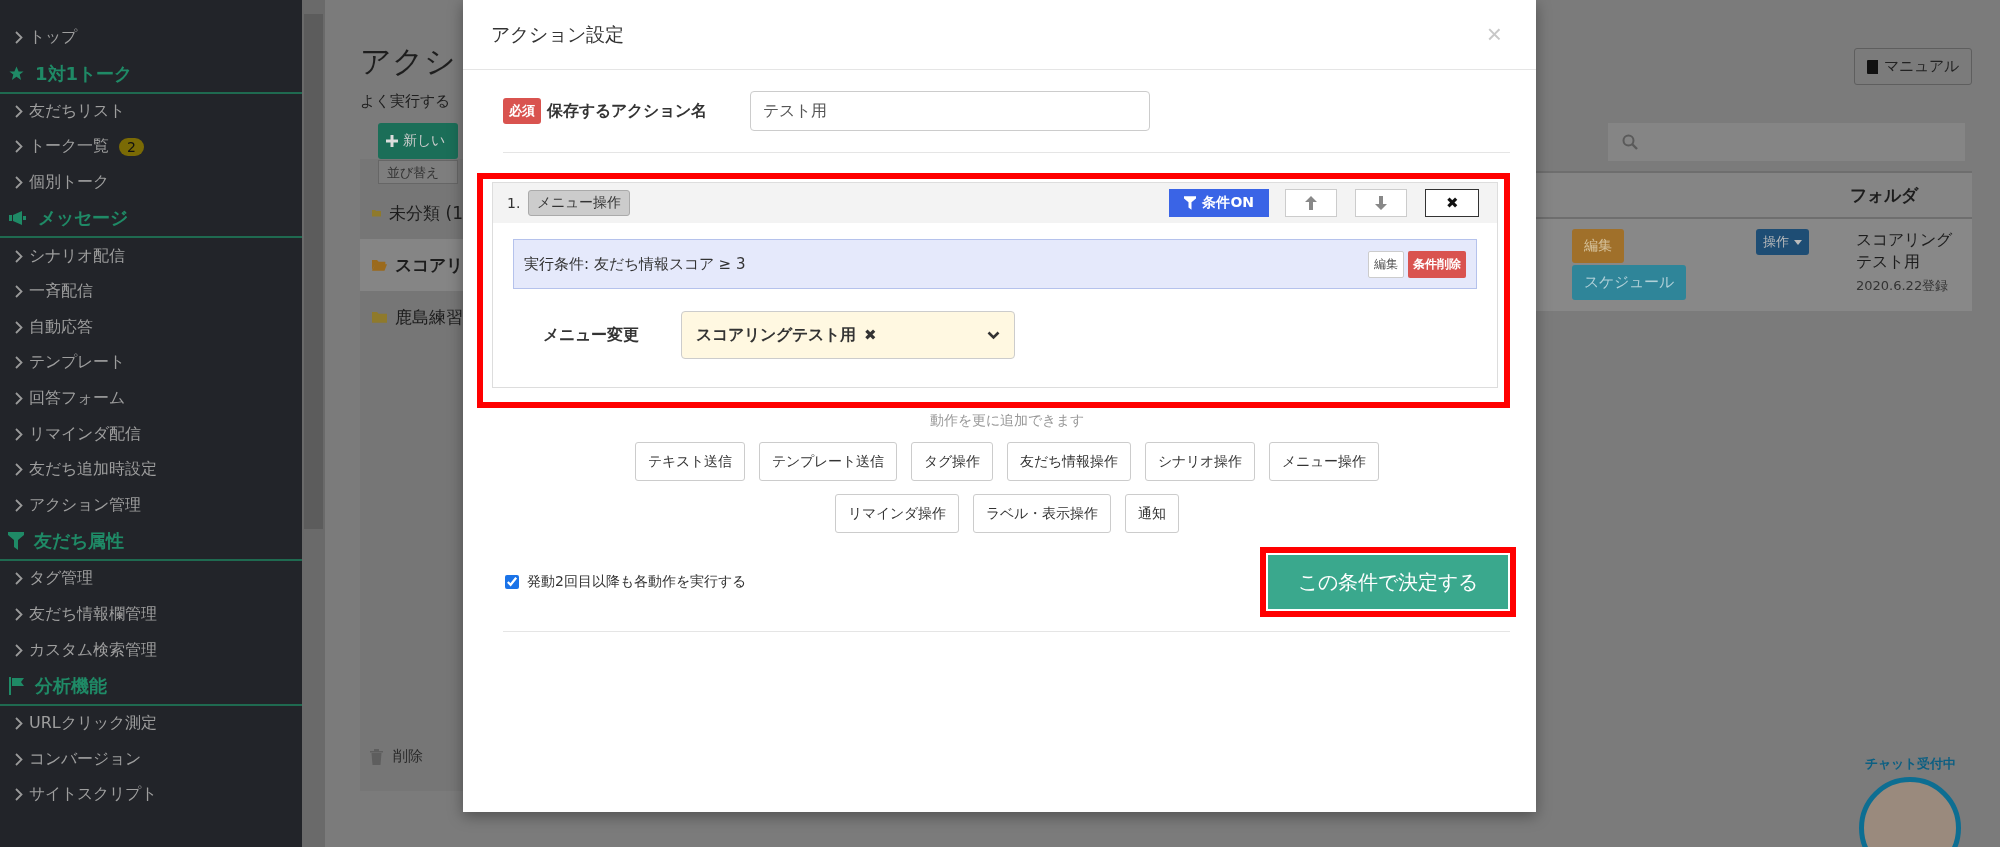 This screenshot has width=2000, height=847. Describe the element at coordinates (83, 218) in the screenshot. I see `sidebar-section-title: メッセージ` at that location.